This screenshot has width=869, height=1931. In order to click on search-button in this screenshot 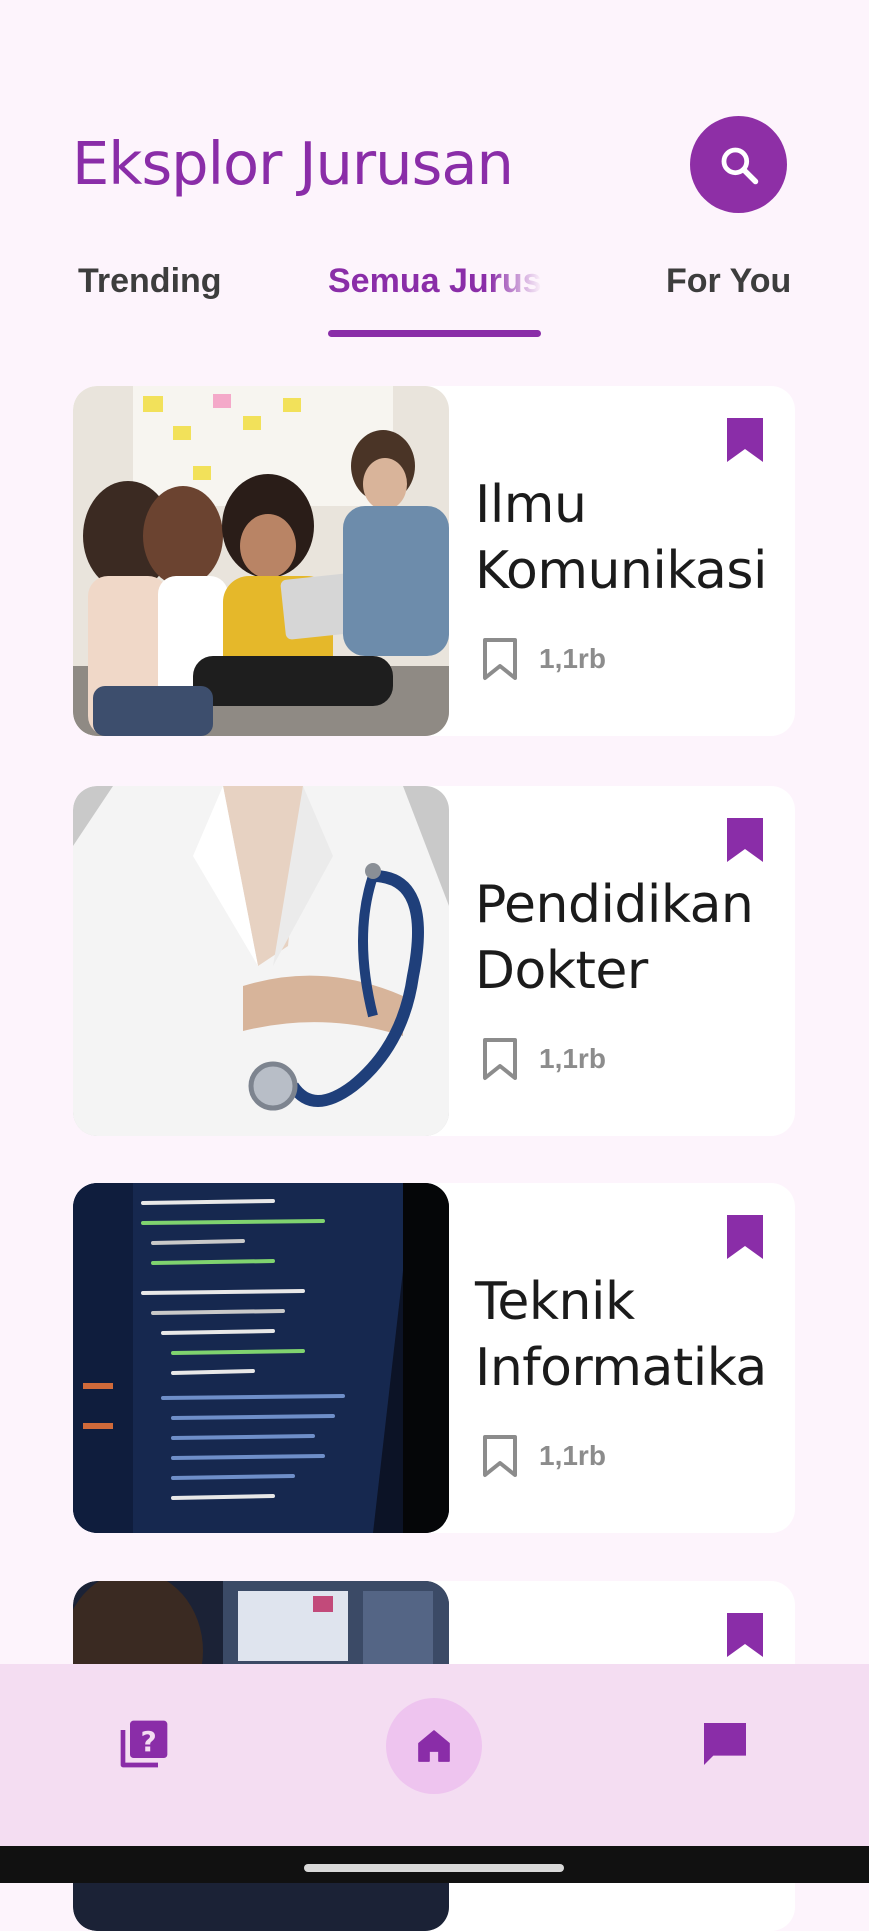, I will do `click(738, 164)`.